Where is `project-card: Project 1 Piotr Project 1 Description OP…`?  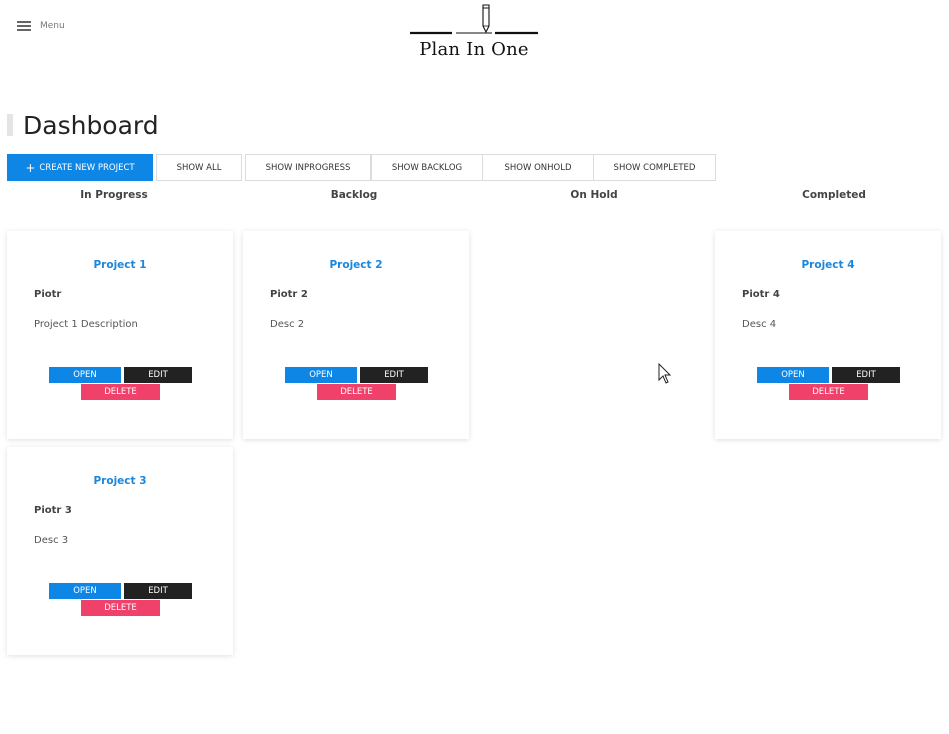
project-card: Project 1 Piotr Project 1 Description OP… is located at coordinates (120, 335).